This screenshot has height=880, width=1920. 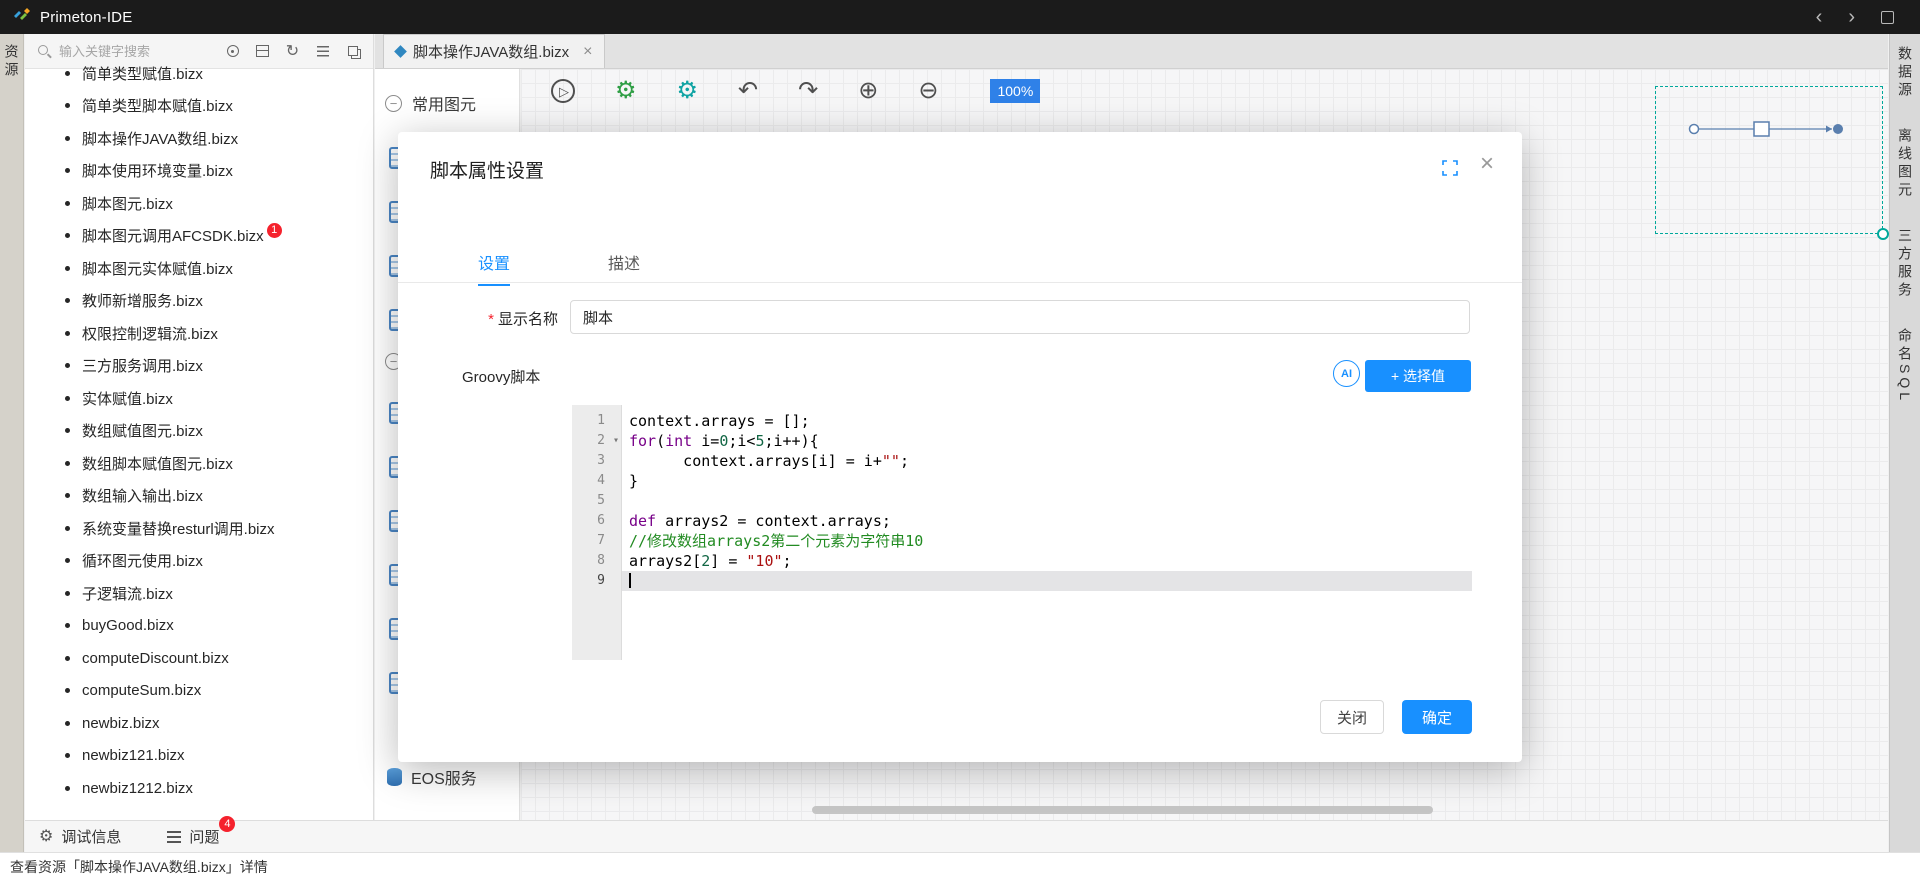 What do you see at coordinates (44, 51) in the screenshot?
I see `search-icon` at bounding box center [44, 51].